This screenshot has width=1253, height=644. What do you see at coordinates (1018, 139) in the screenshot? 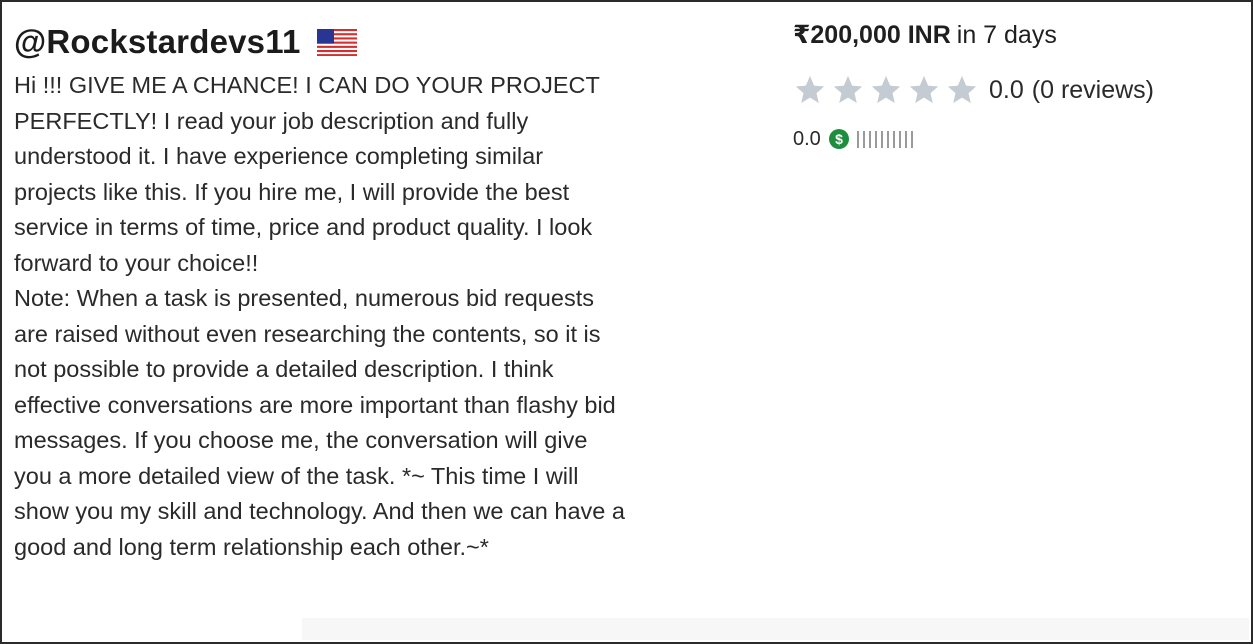
I see `earnings-score: 0.0 $` at bounding box center [1018, 139].